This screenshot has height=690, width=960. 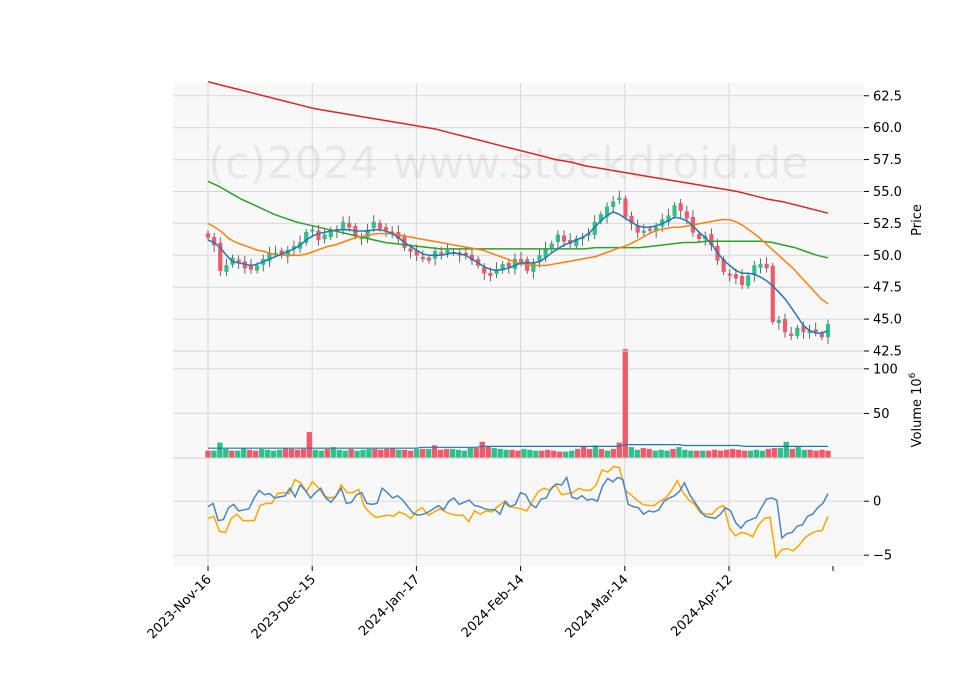 What do you see at coordinates (887, 96) in the screenshot?
I see `price-tick-label: 62.5` at bounding box center [887, 96].